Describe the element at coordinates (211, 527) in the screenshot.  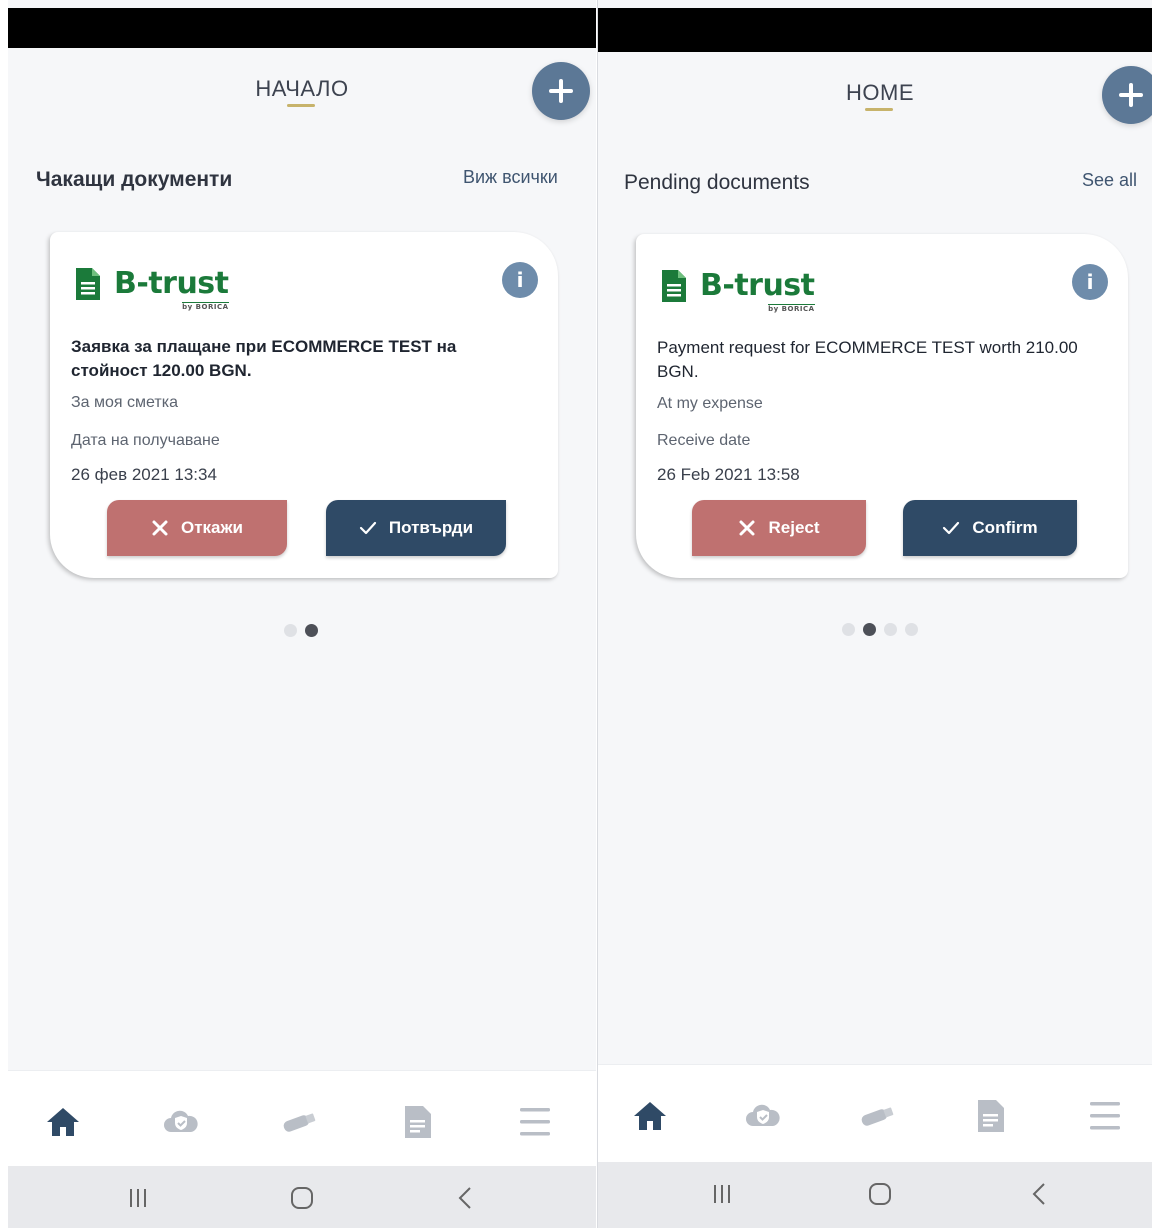
I see `reject-label: Откажи` at that location.